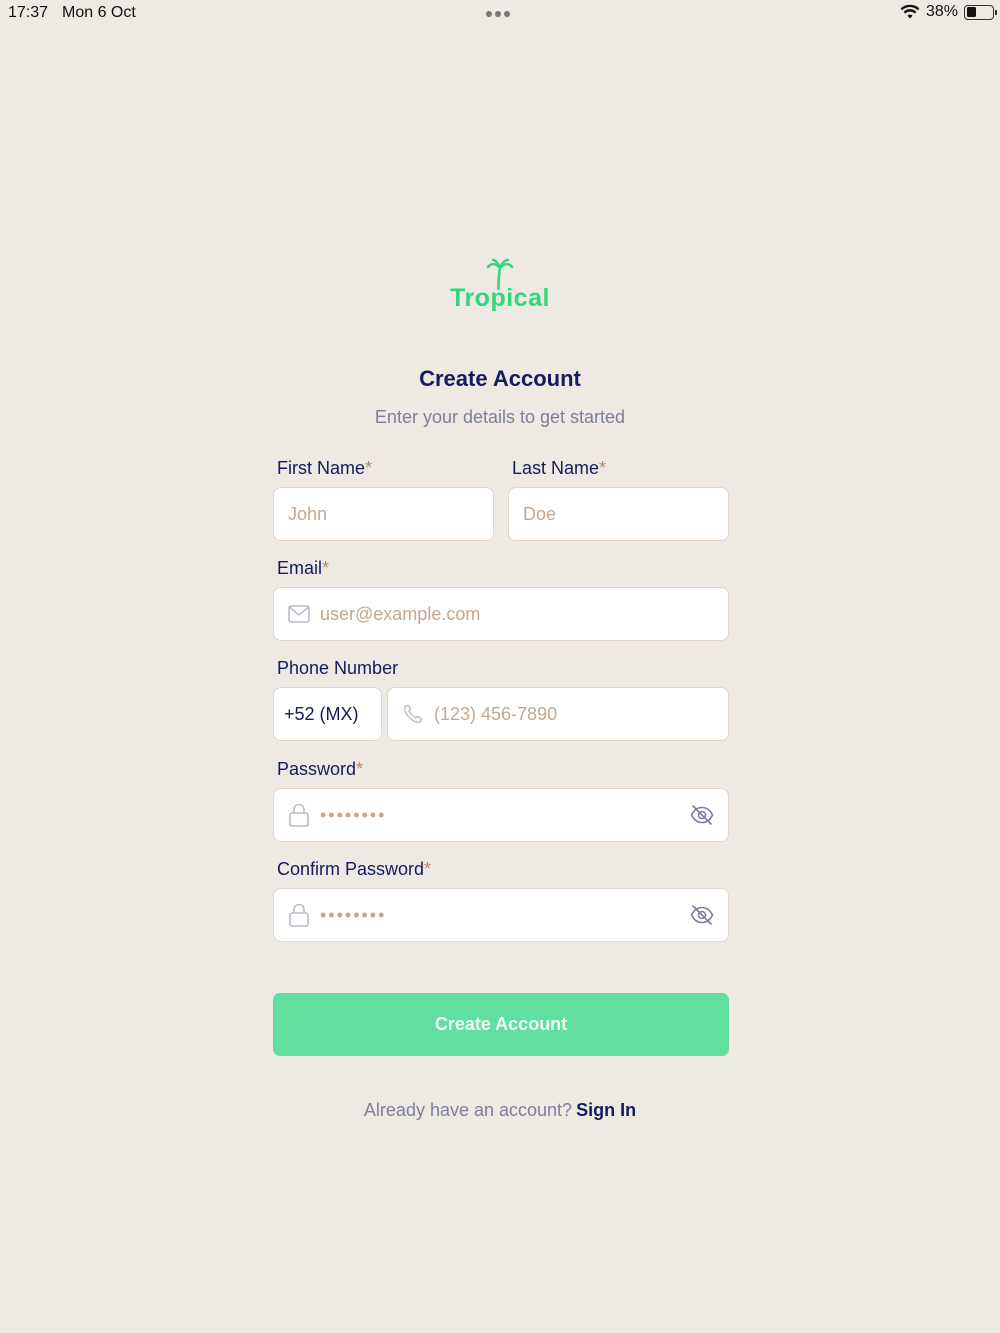  I want to click on signin-prompt: Already have an account? Sign In, so click(500, 1110).